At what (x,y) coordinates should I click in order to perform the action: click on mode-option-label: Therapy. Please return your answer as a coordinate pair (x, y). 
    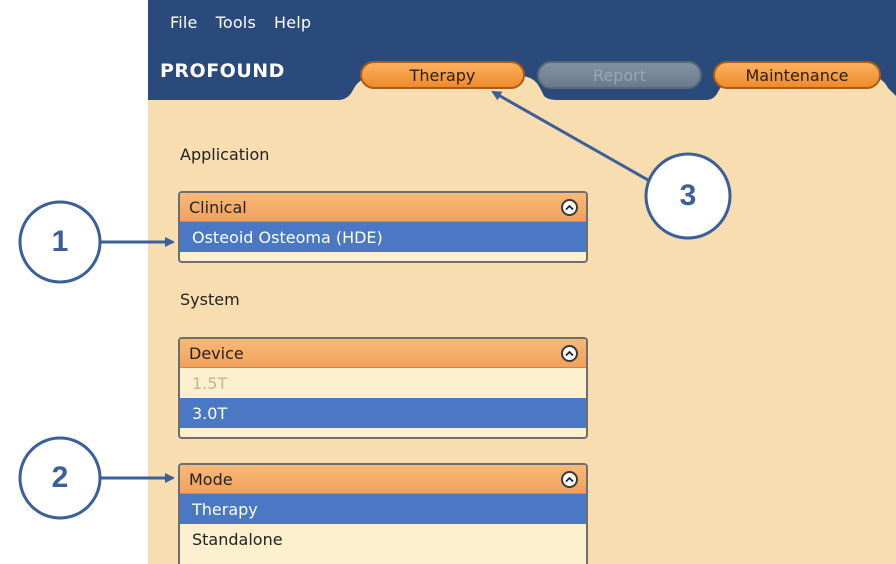
    Looking at the image, I should click on (225, 509).